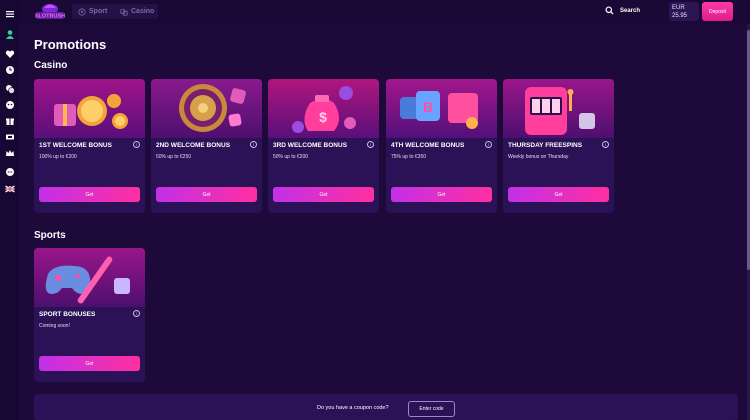 This screenshot has height=420, width=750. Describe the element at coordinates (67, 314) in the screenshot. I see `card-title: SPORT BONUSES` at that location.